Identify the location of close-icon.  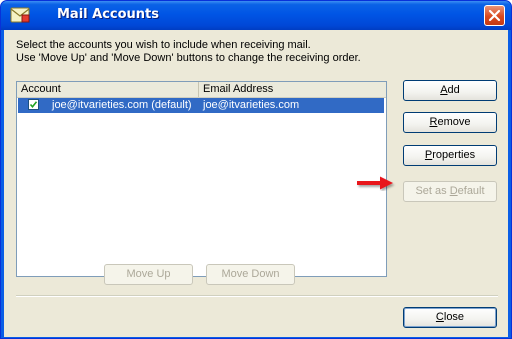
(494, 15).